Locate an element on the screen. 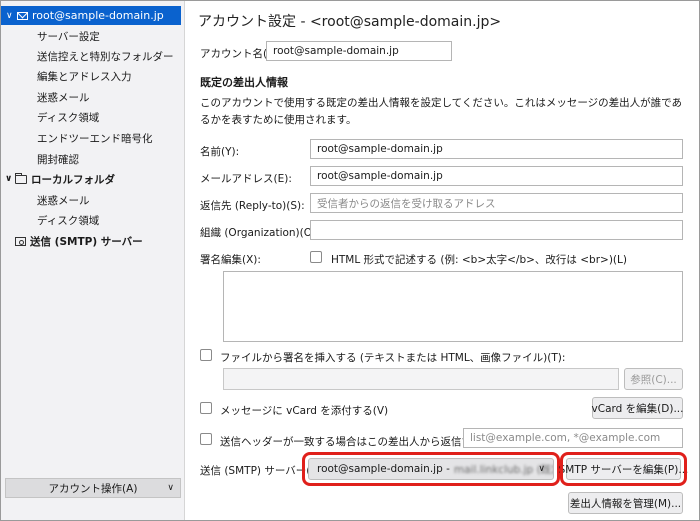 The width and height of the screenshot is (700, 521). name-input: root@sample-domain.jp is located at coordinates (496, 149).